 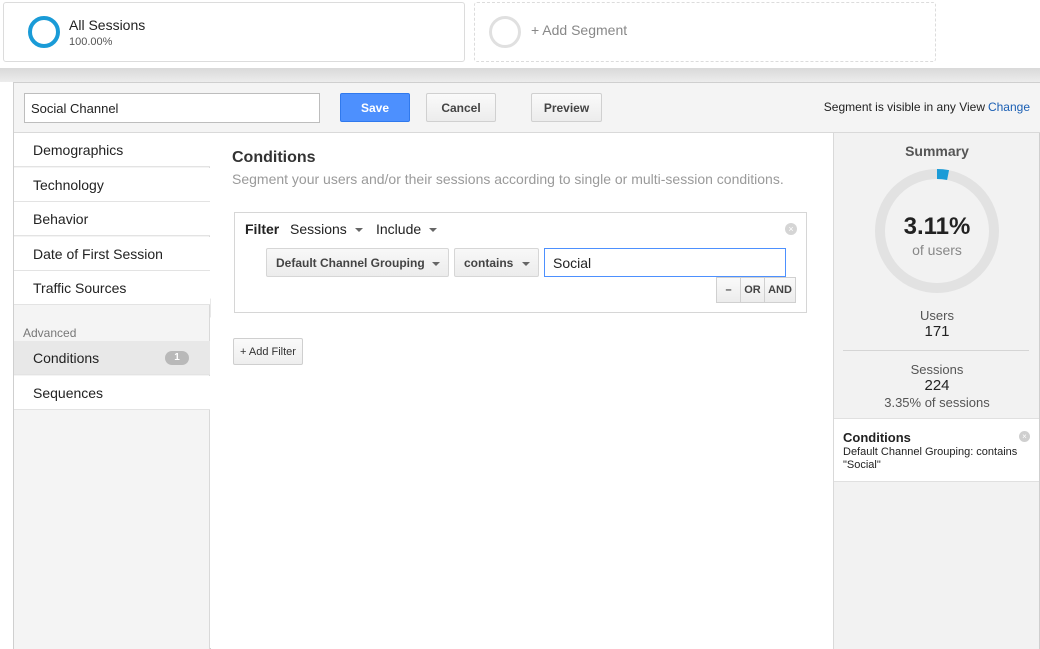 What do you see at coordinates (112, 185) in the screenshot?
I see `nav-item-technology: Technology` at bounding box center [112, 185].